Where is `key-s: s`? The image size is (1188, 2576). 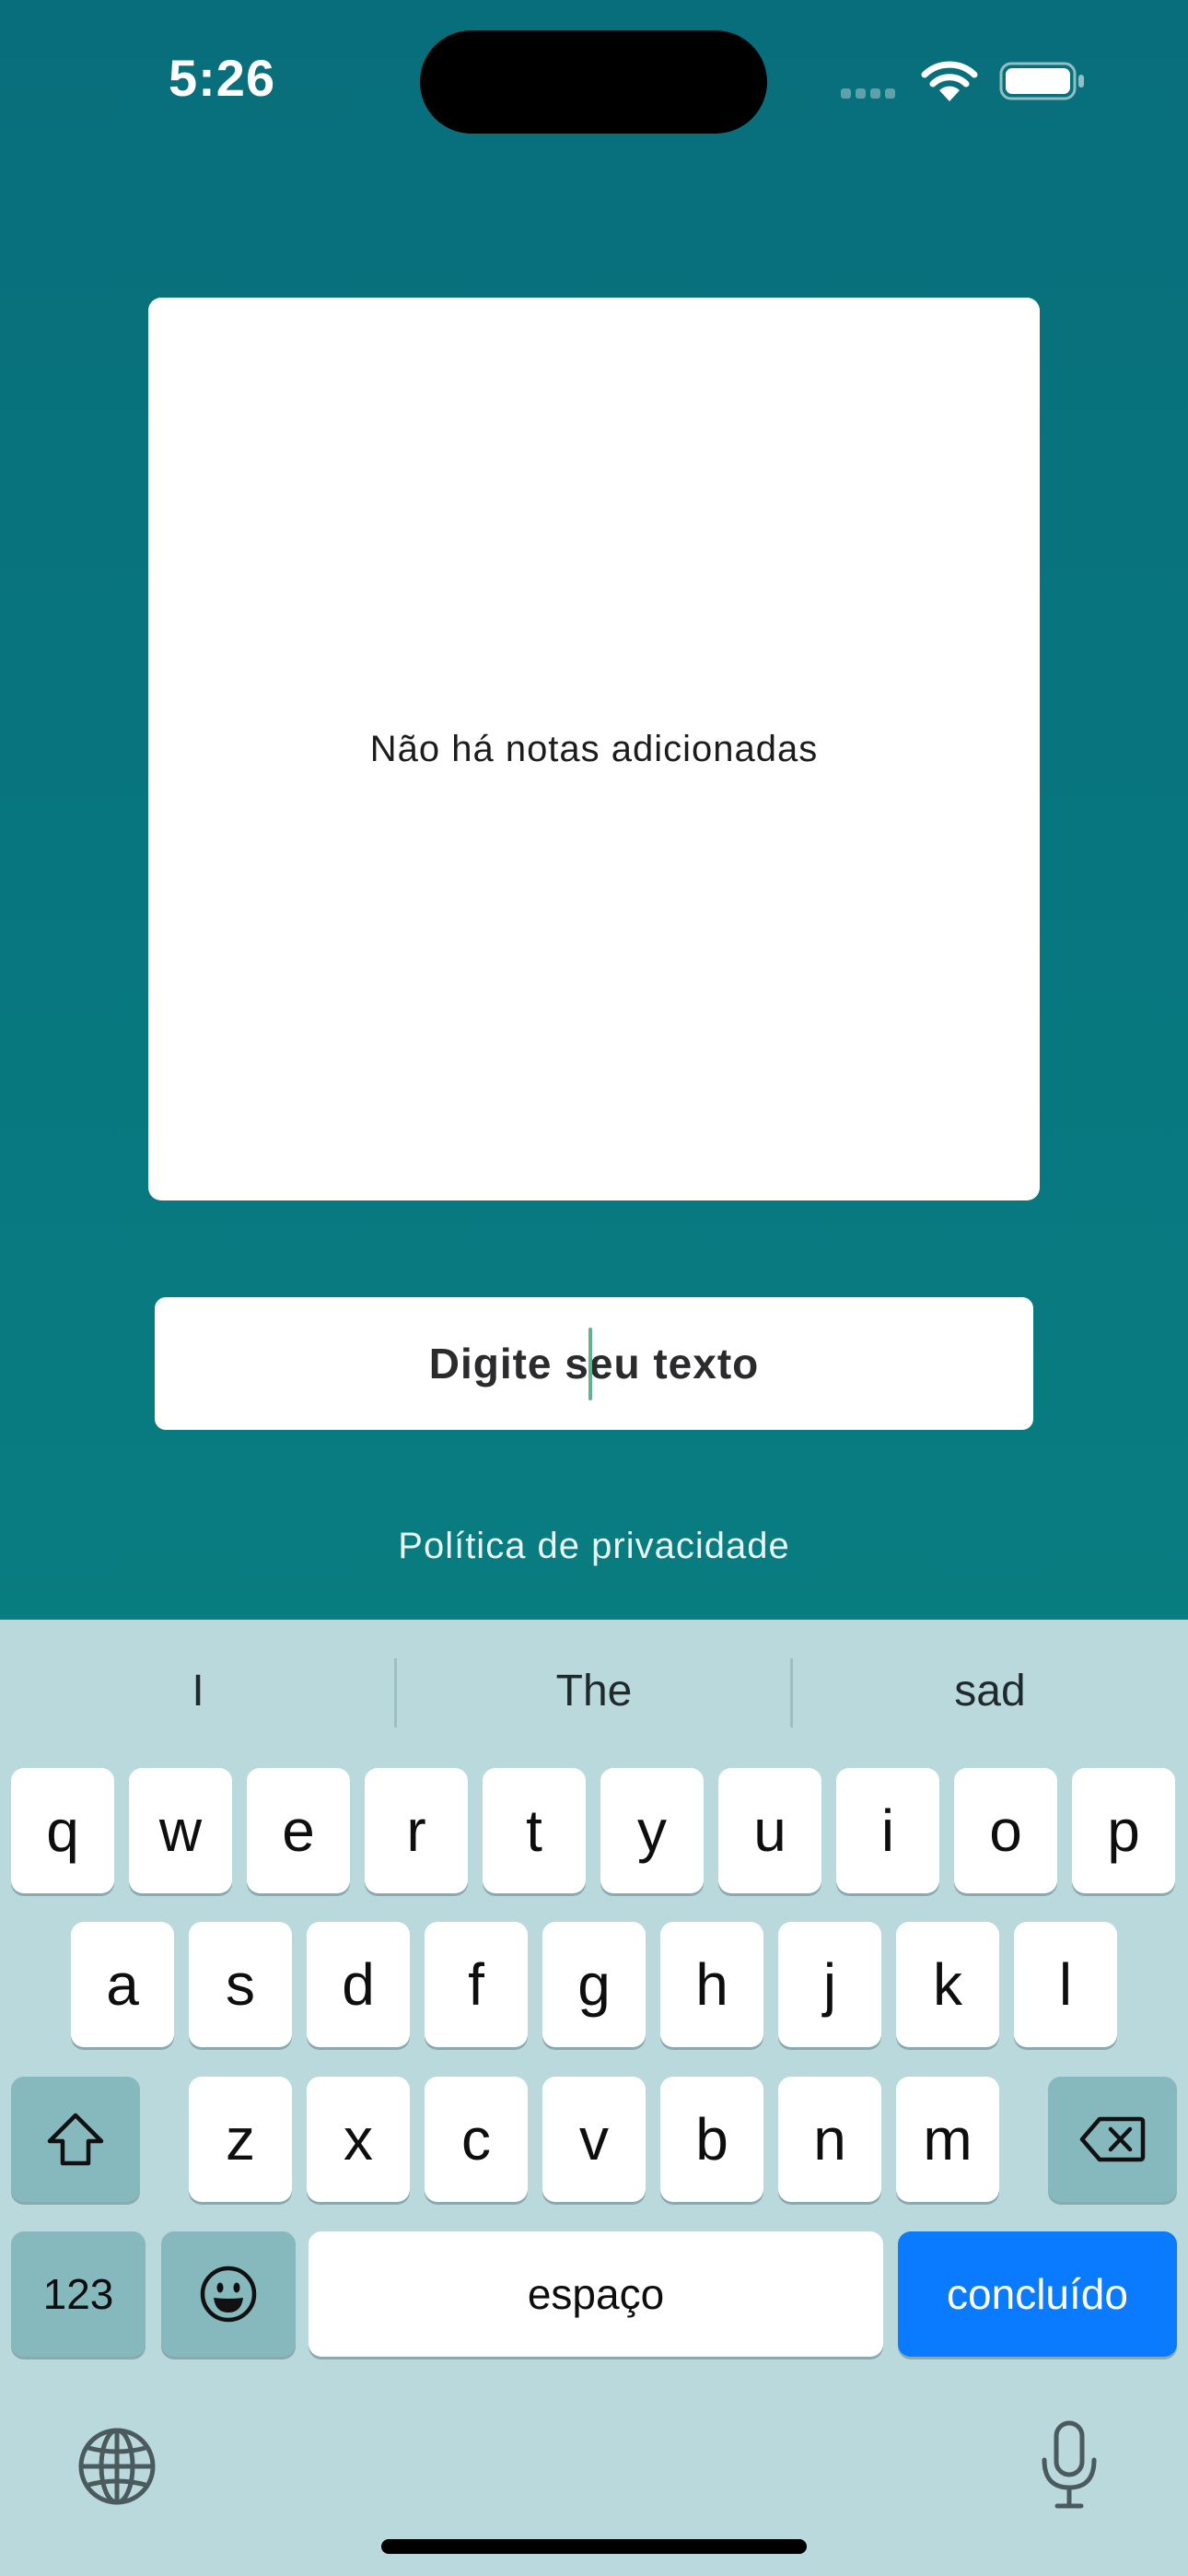
key-s: s is located at coordinates (240, 1985).